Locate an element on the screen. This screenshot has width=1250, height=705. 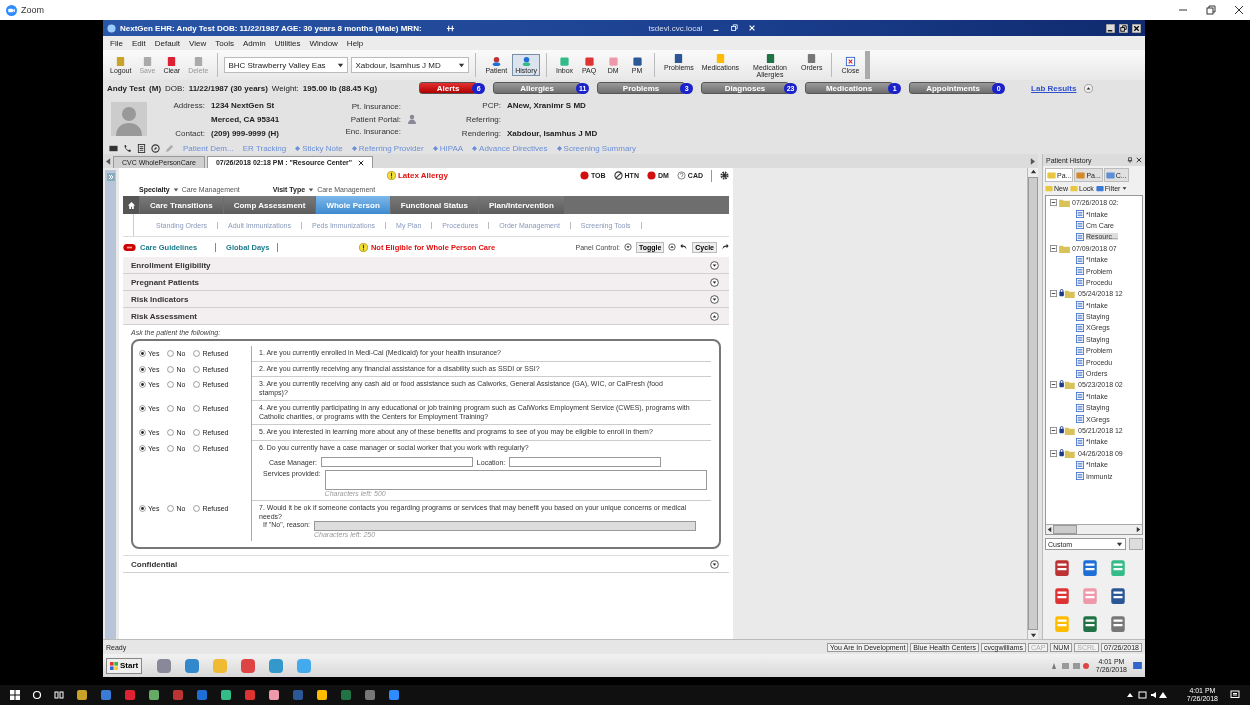
form-tab: Comp Assessment is located at coordinates (269, 205).